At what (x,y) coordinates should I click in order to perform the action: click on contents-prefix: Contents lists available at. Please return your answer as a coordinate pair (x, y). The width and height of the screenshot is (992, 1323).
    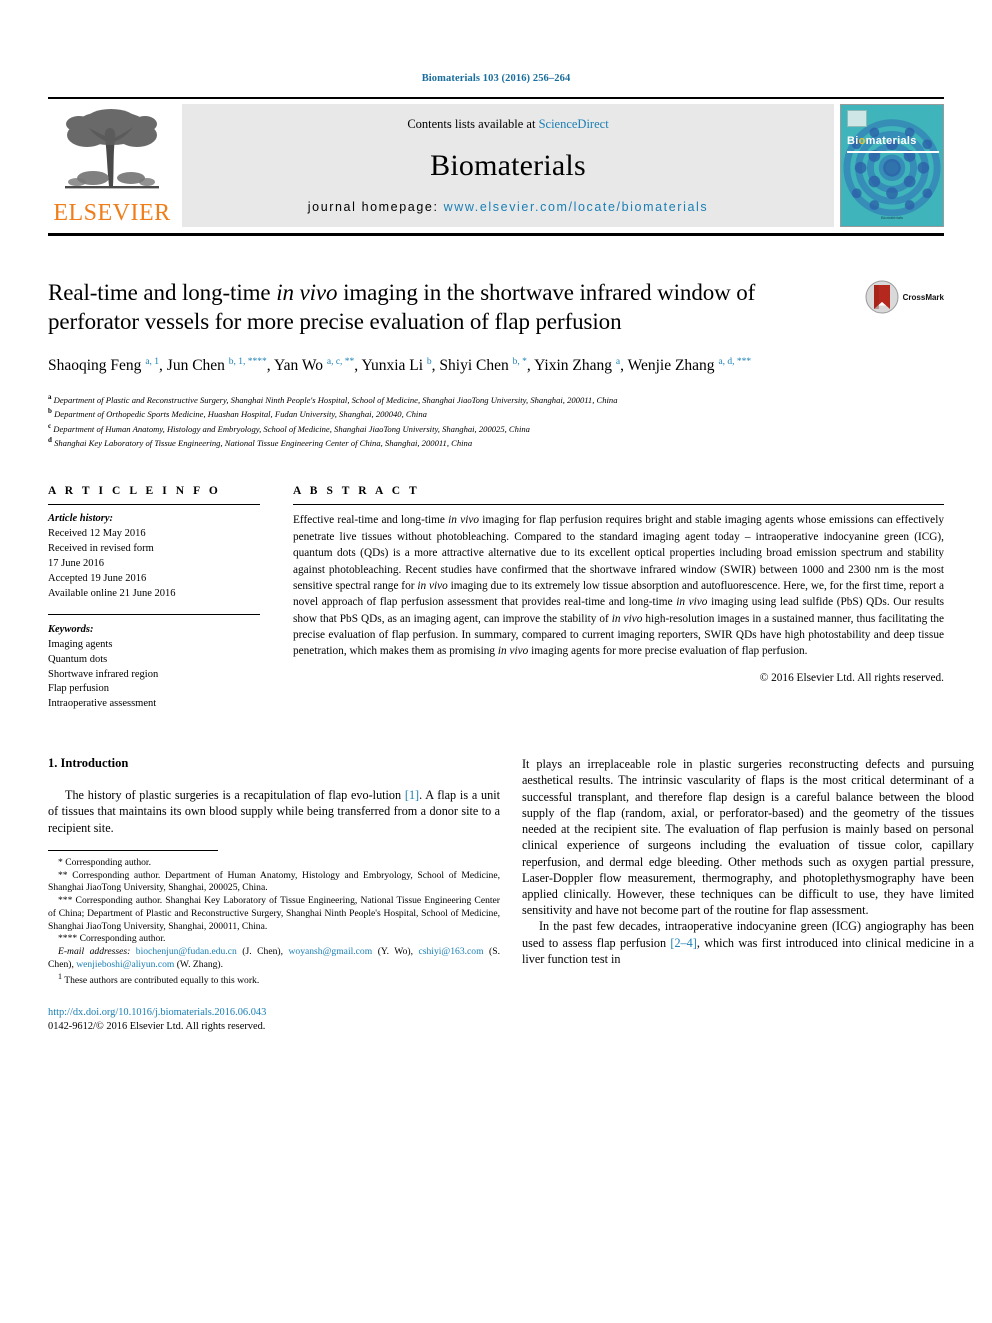
    Looking at the image, I should click on (473, 124).